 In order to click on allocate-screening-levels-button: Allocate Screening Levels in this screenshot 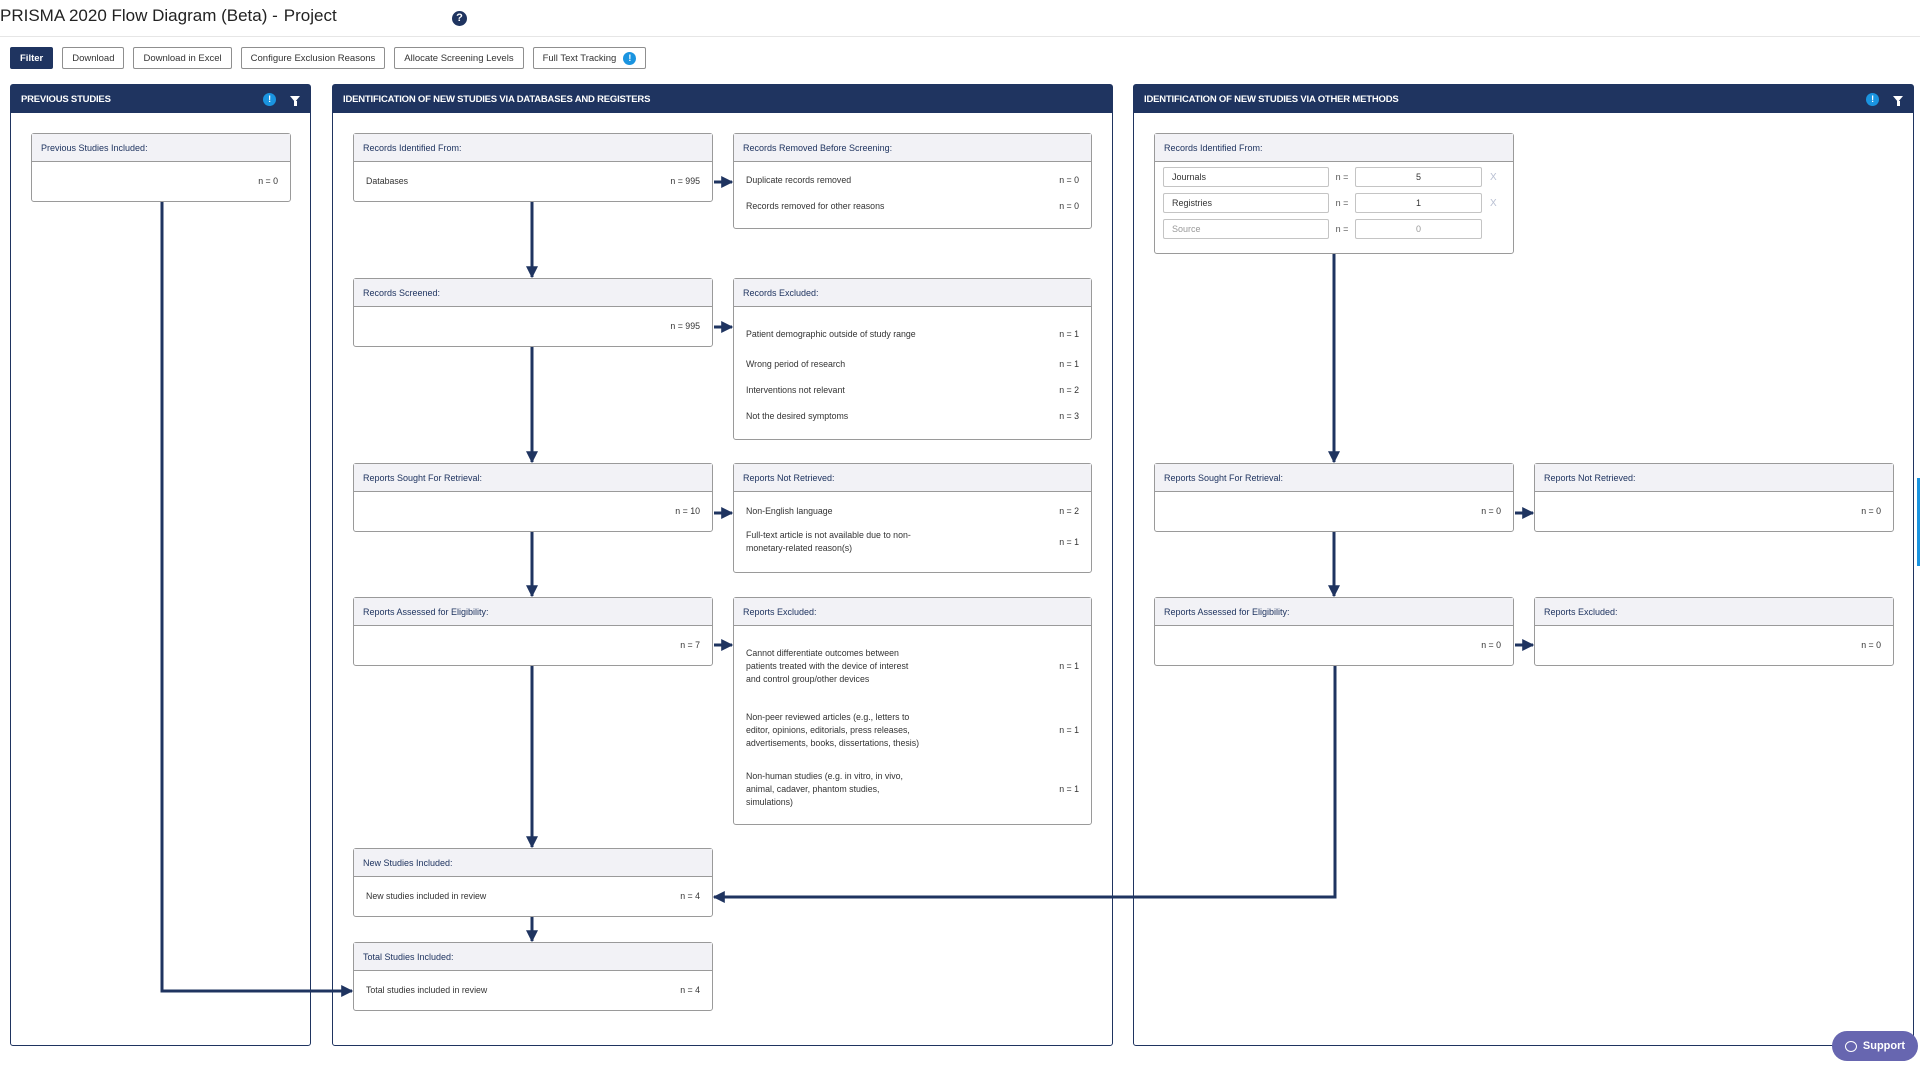, I will do `click(459, 58)`.